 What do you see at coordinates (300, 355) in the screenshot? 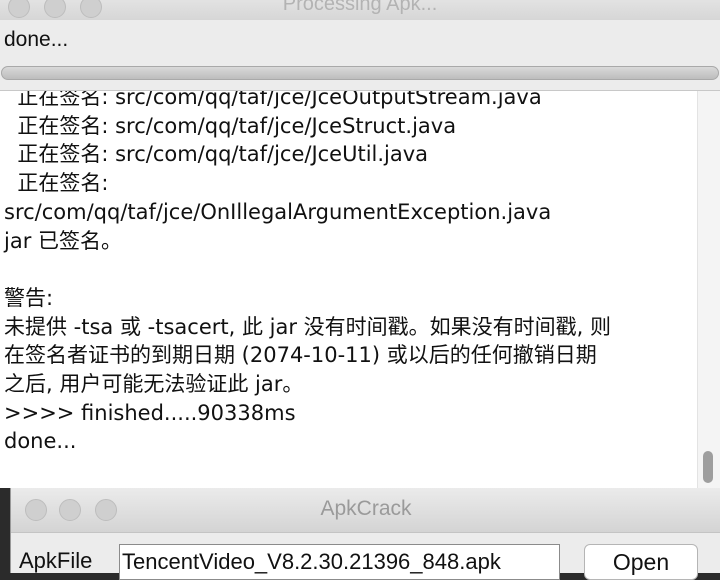
I see `log-line: 在签名者证书的到期日期 (2074-10-11) 或以后的任何撤销日期` at bounding box center [300, 355].